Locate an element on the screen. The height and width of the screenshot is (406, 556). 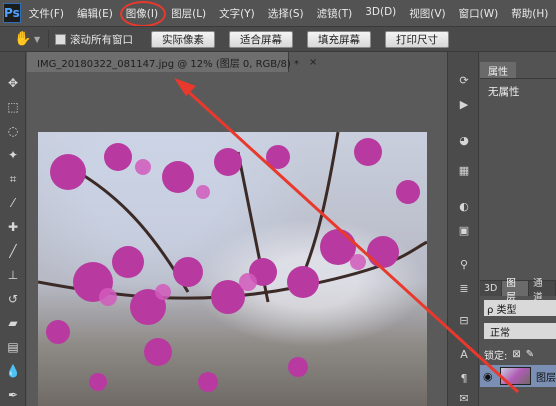
lasso-tool-icon: ◌ is located at coordinates (13, 131).